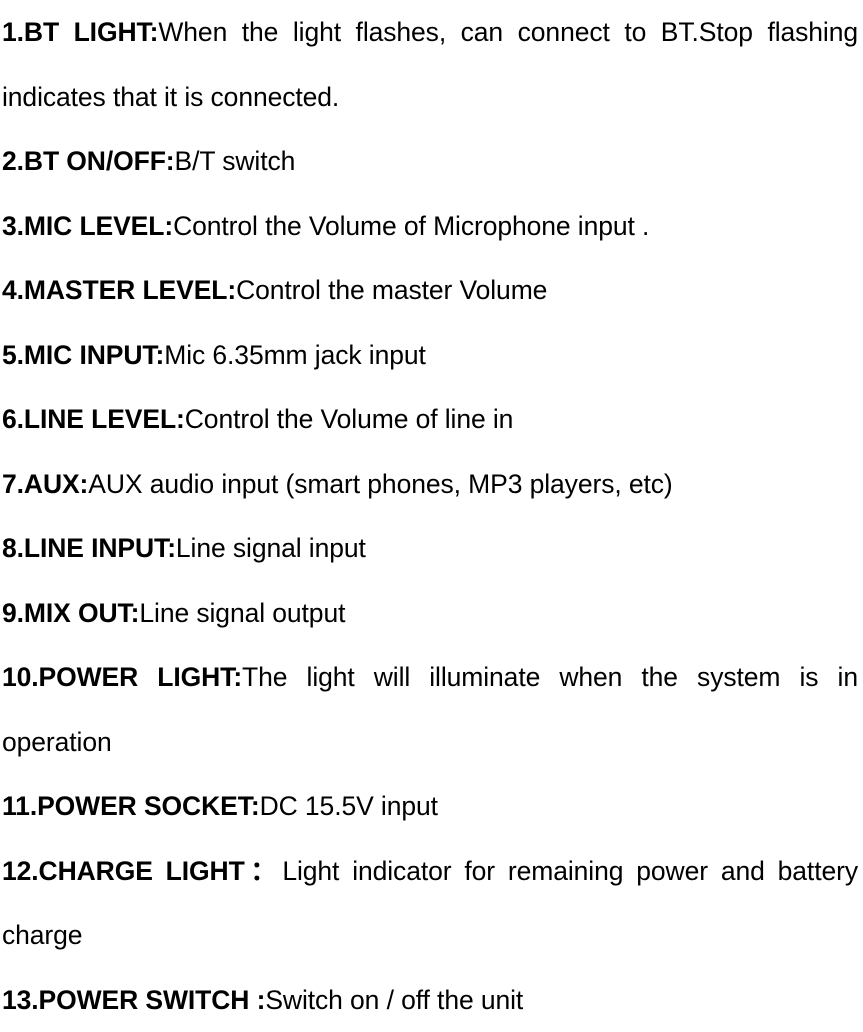  Describe the element at coordinates (45, 484) in the screenshot. I see `feature-label: 7.AUX:` at that location.